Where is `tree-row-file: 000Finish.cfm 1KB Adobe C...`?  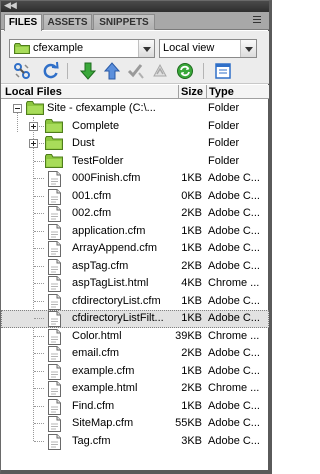
tree-row-file: 000Finish.cfm 1KB Adobe C... is located at coordinates (135, 179).